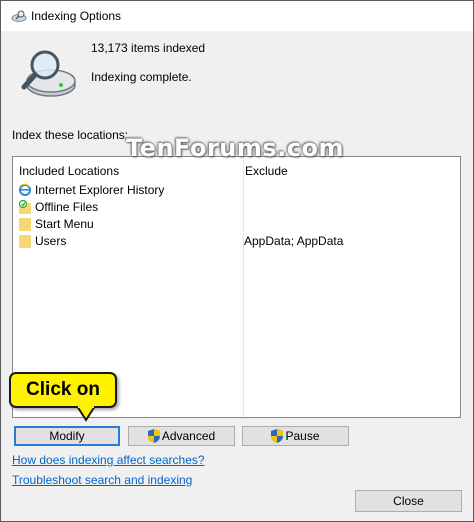 This screenshot has height=522, width=474. What do you see at coordinates (69, 171) in the screenshot?
I see `column-header-included: Included Locations` at bounding box center [69, 171].